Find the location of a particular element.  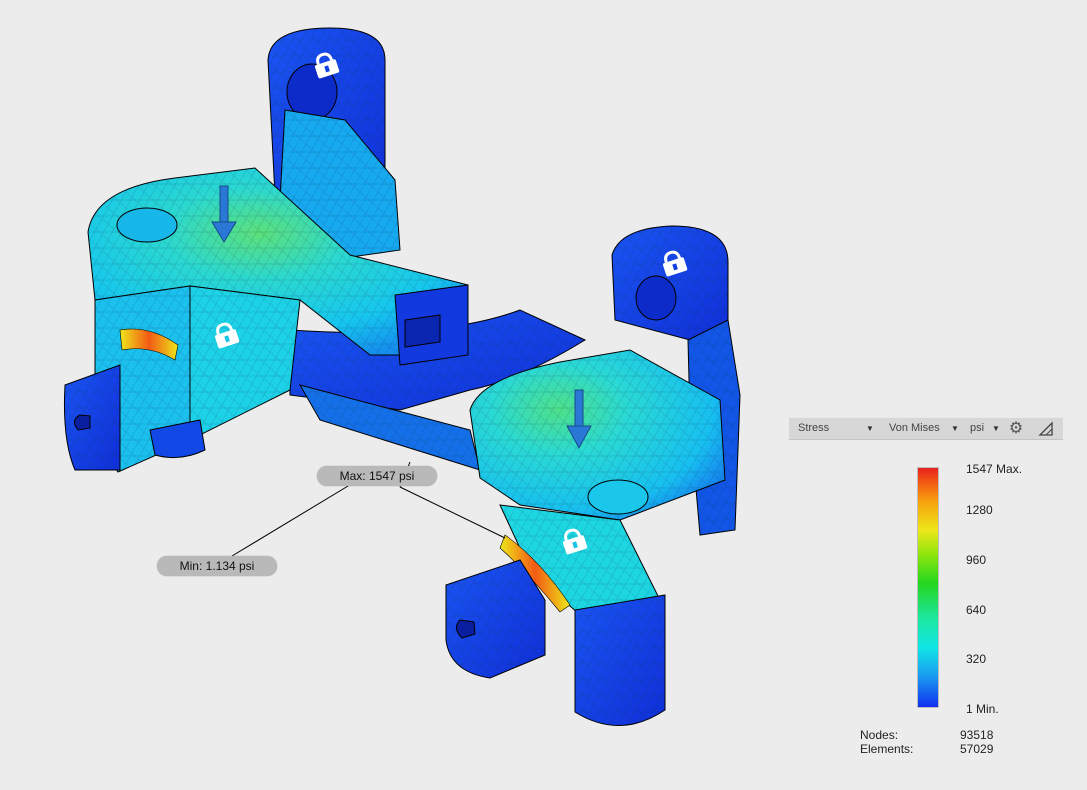

stress-component-dropdown: Von Mises ▼ is located at coordinates (921, 428).